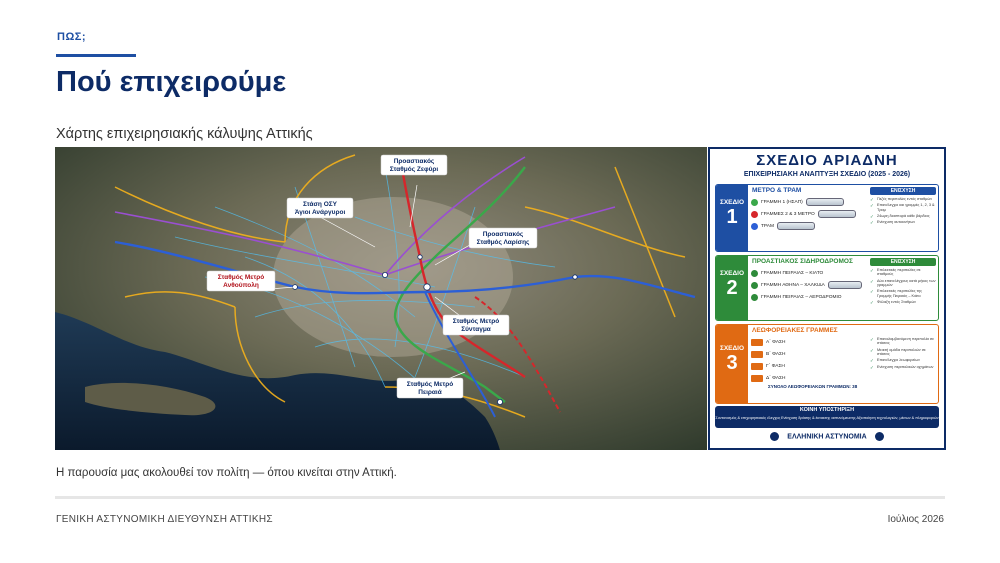 This screenshot has height=563, width=1000. What do you see at coordinates (813, 386) in the screenshot?
I see `bus-lines-total: ΣΥΝΟΛΟ ΛΕΩΦΟΡΕΙΑΚΩΝ ΓΡΑΜΜΩΝ: 38` at bounding box center [813, 386].